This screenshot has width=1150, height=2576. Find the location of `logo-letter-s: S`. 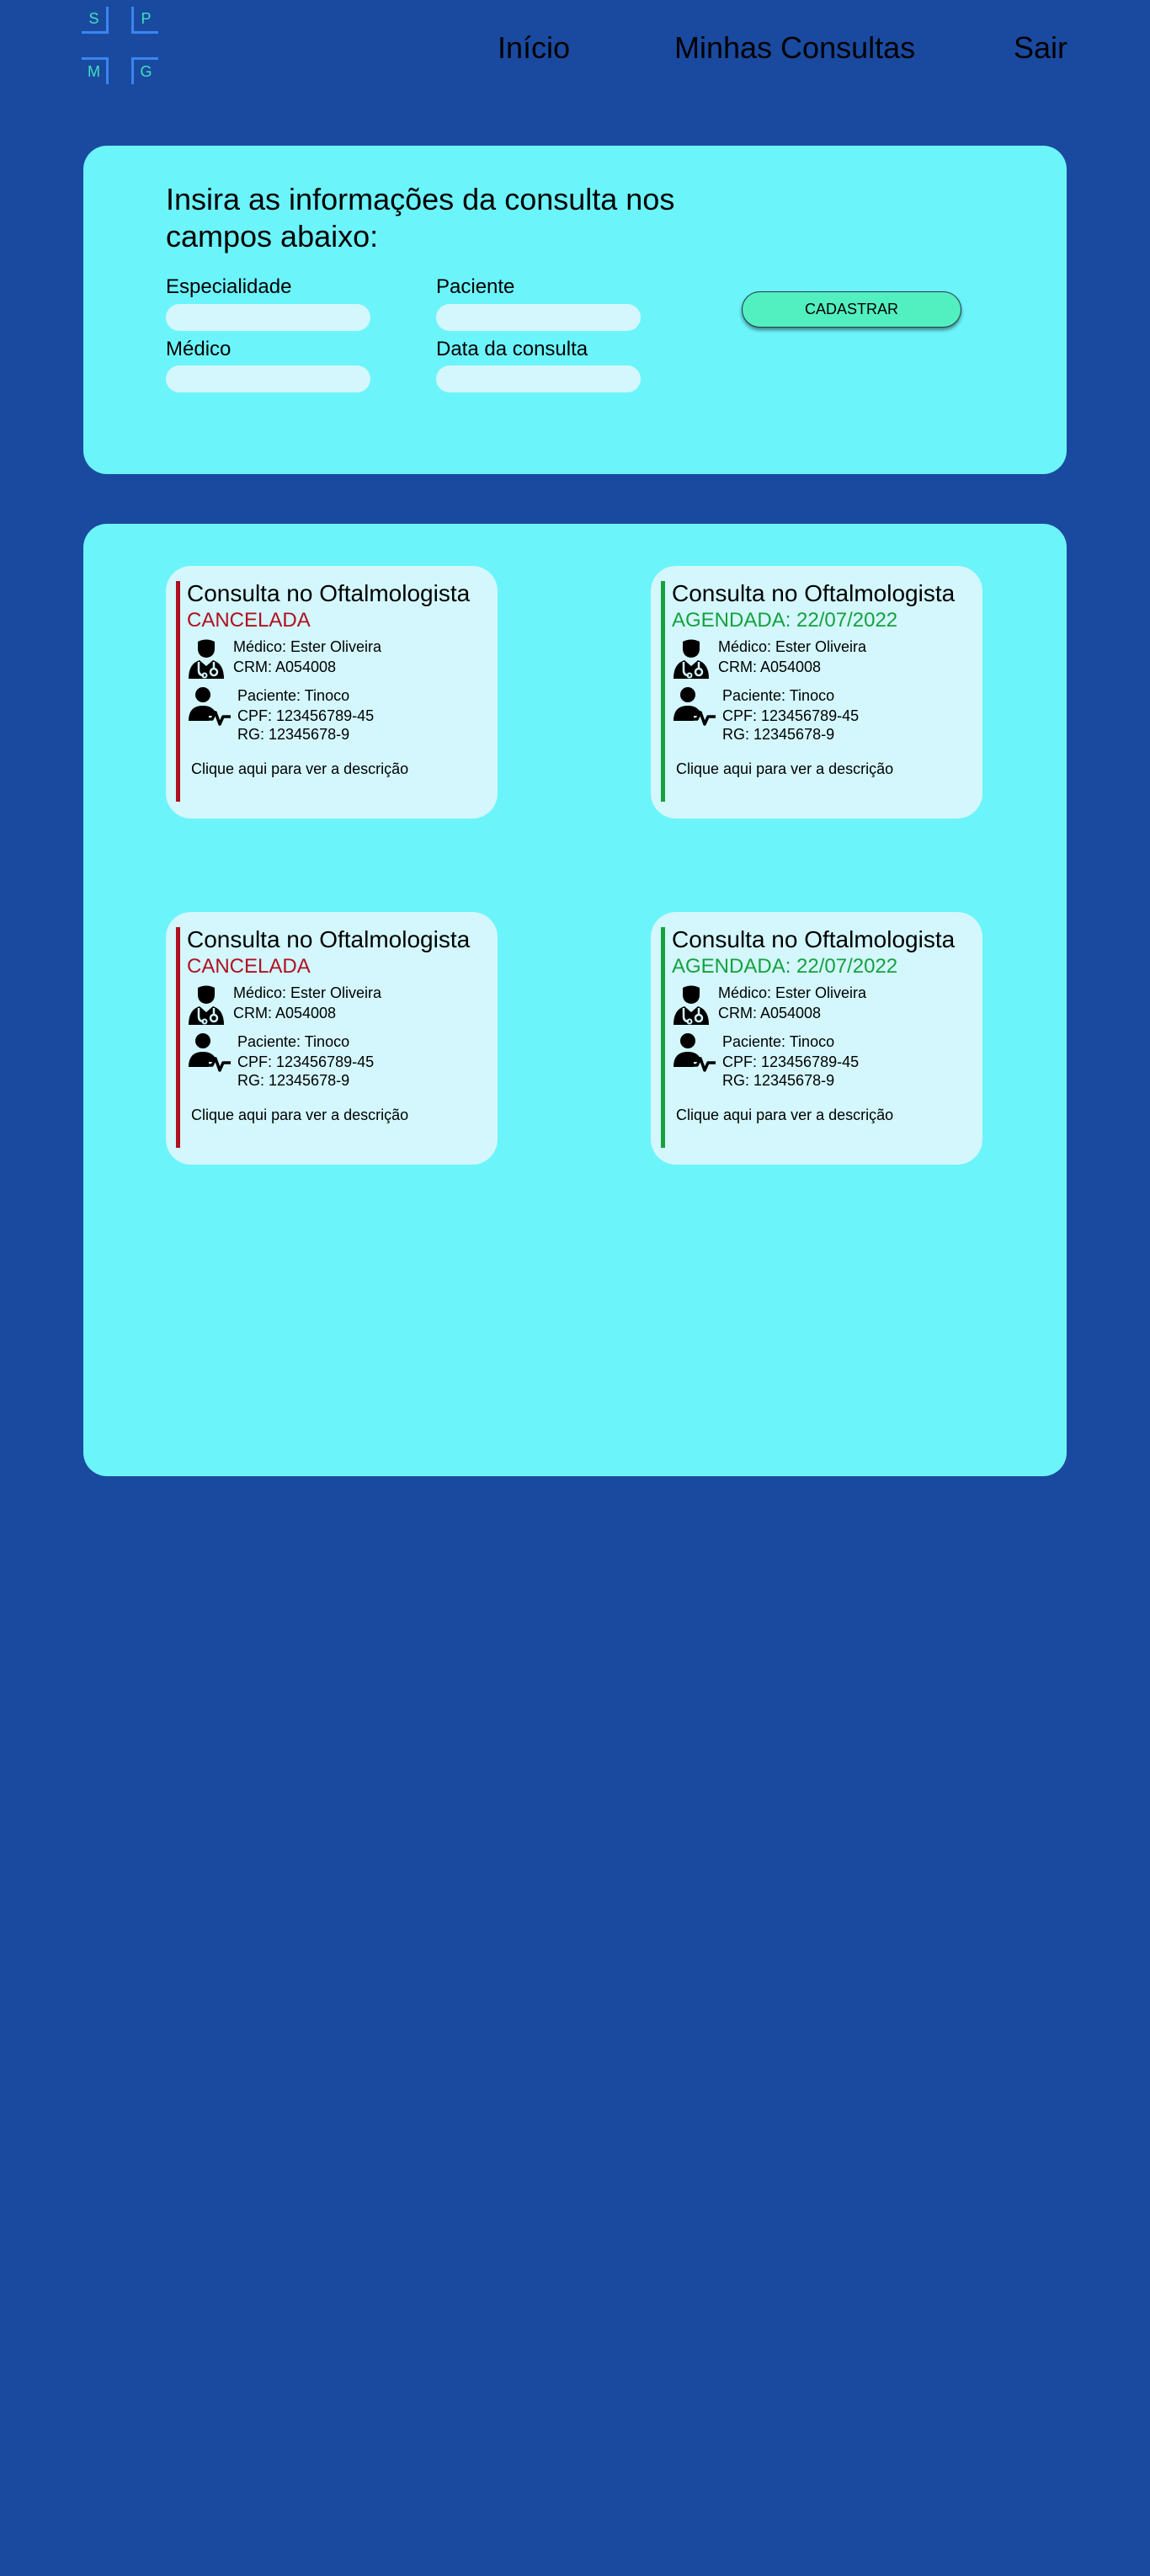

logo-letter-s: S is located at coordinates (95, 20).